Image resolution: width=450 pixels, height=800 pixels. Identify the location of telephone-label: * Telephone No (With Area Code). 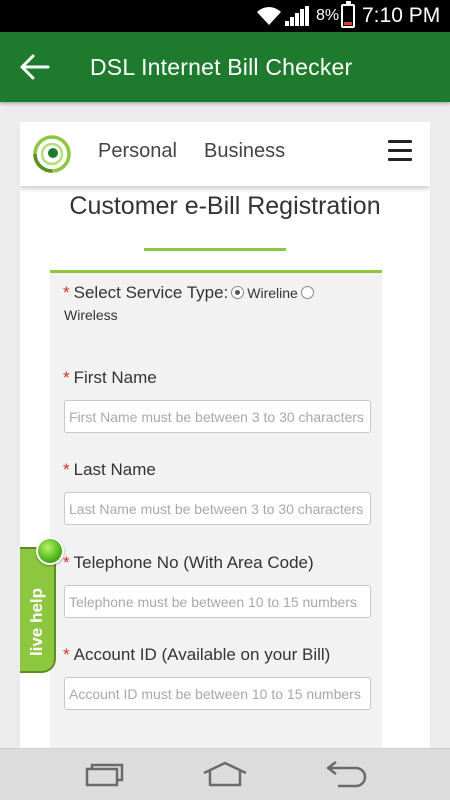
(188, 562).